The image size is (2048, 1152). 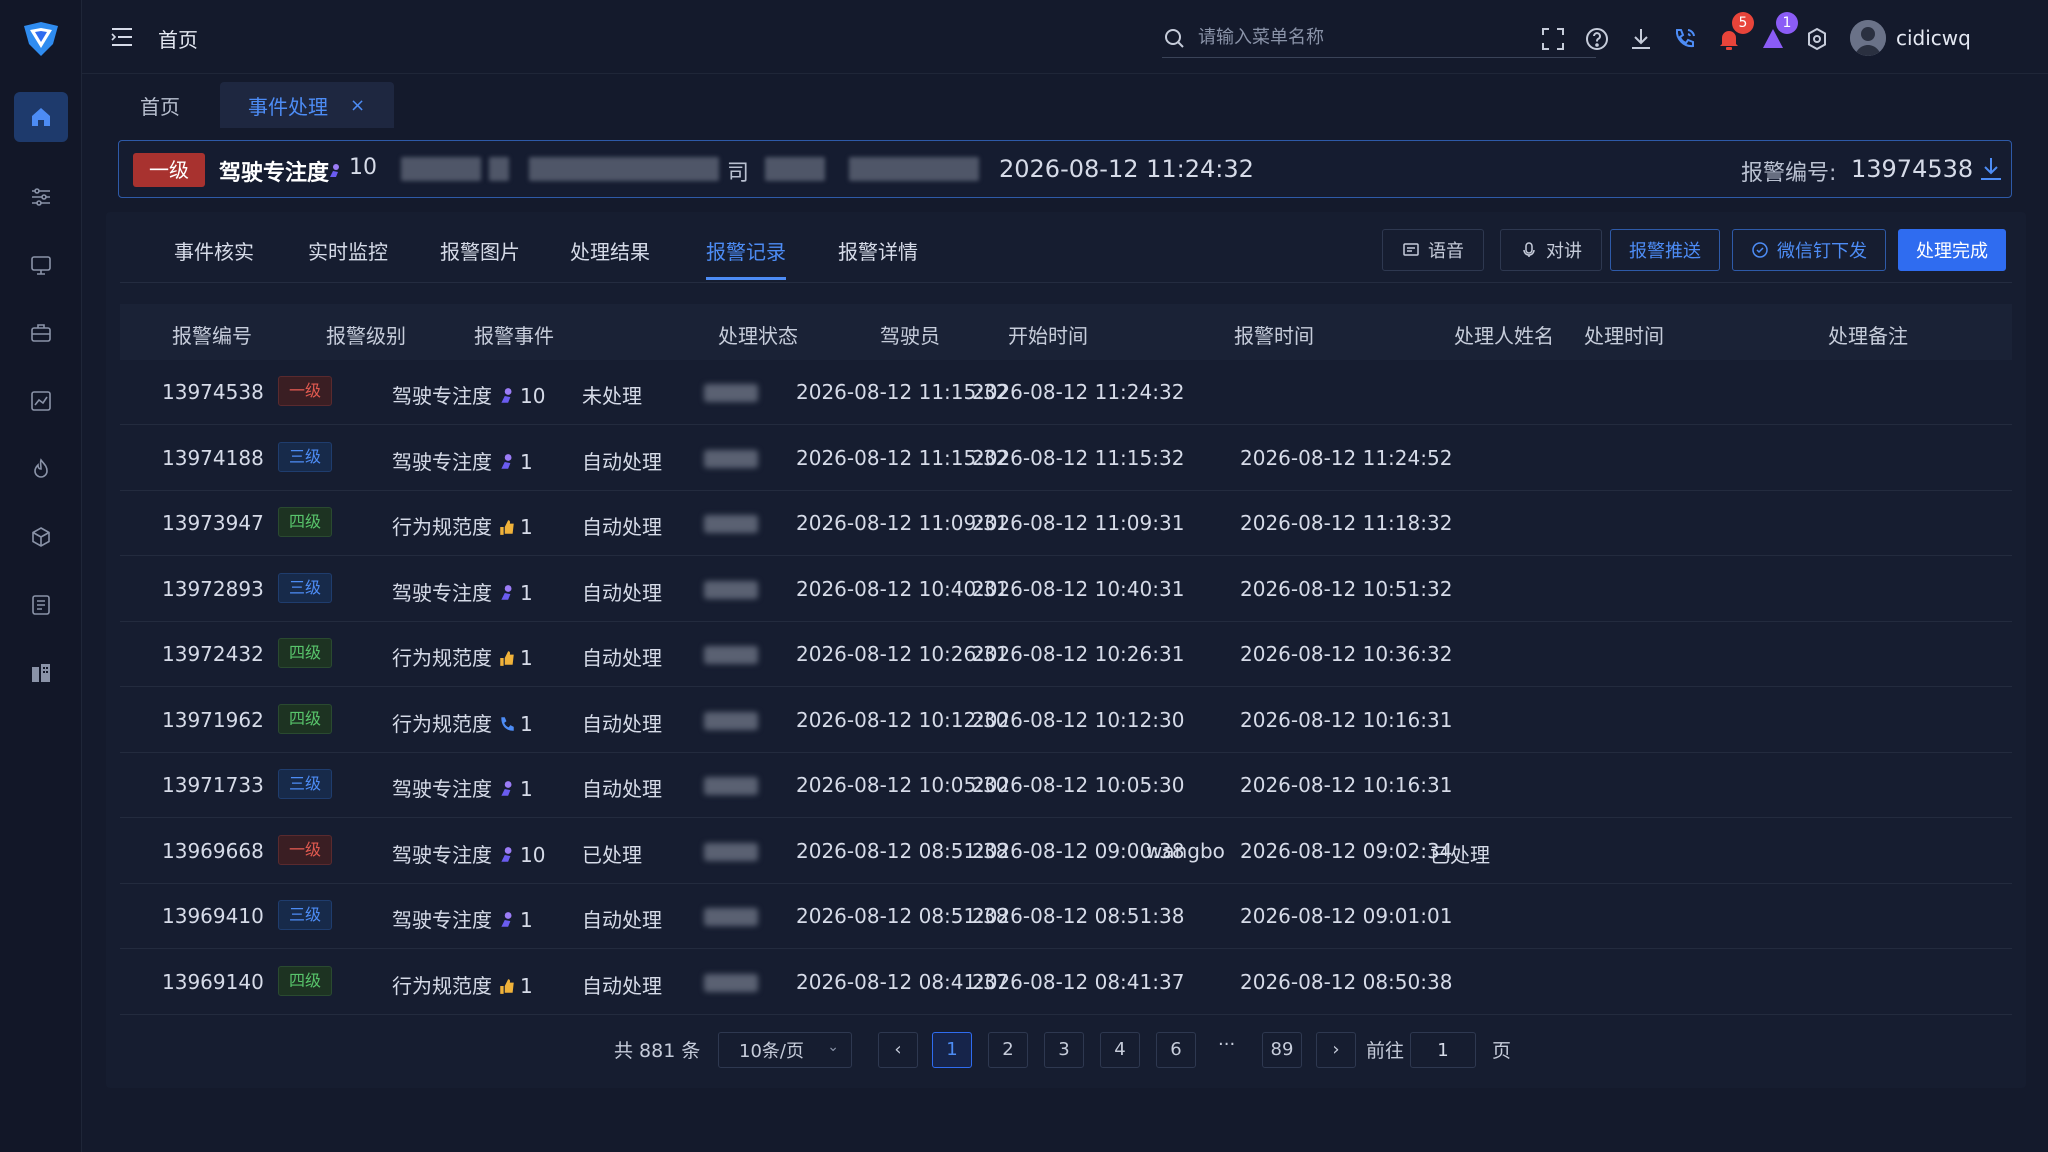 I want to click on sidebar-item-briefcase, so click(x=41, y=333).